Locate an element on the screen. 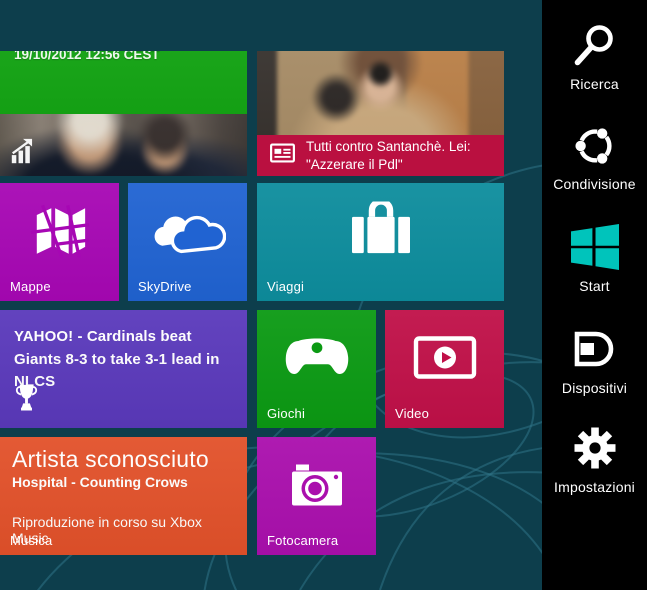 The image size is (647, 590). tile-label-musica: Musica is located at coordinates (31, 540).